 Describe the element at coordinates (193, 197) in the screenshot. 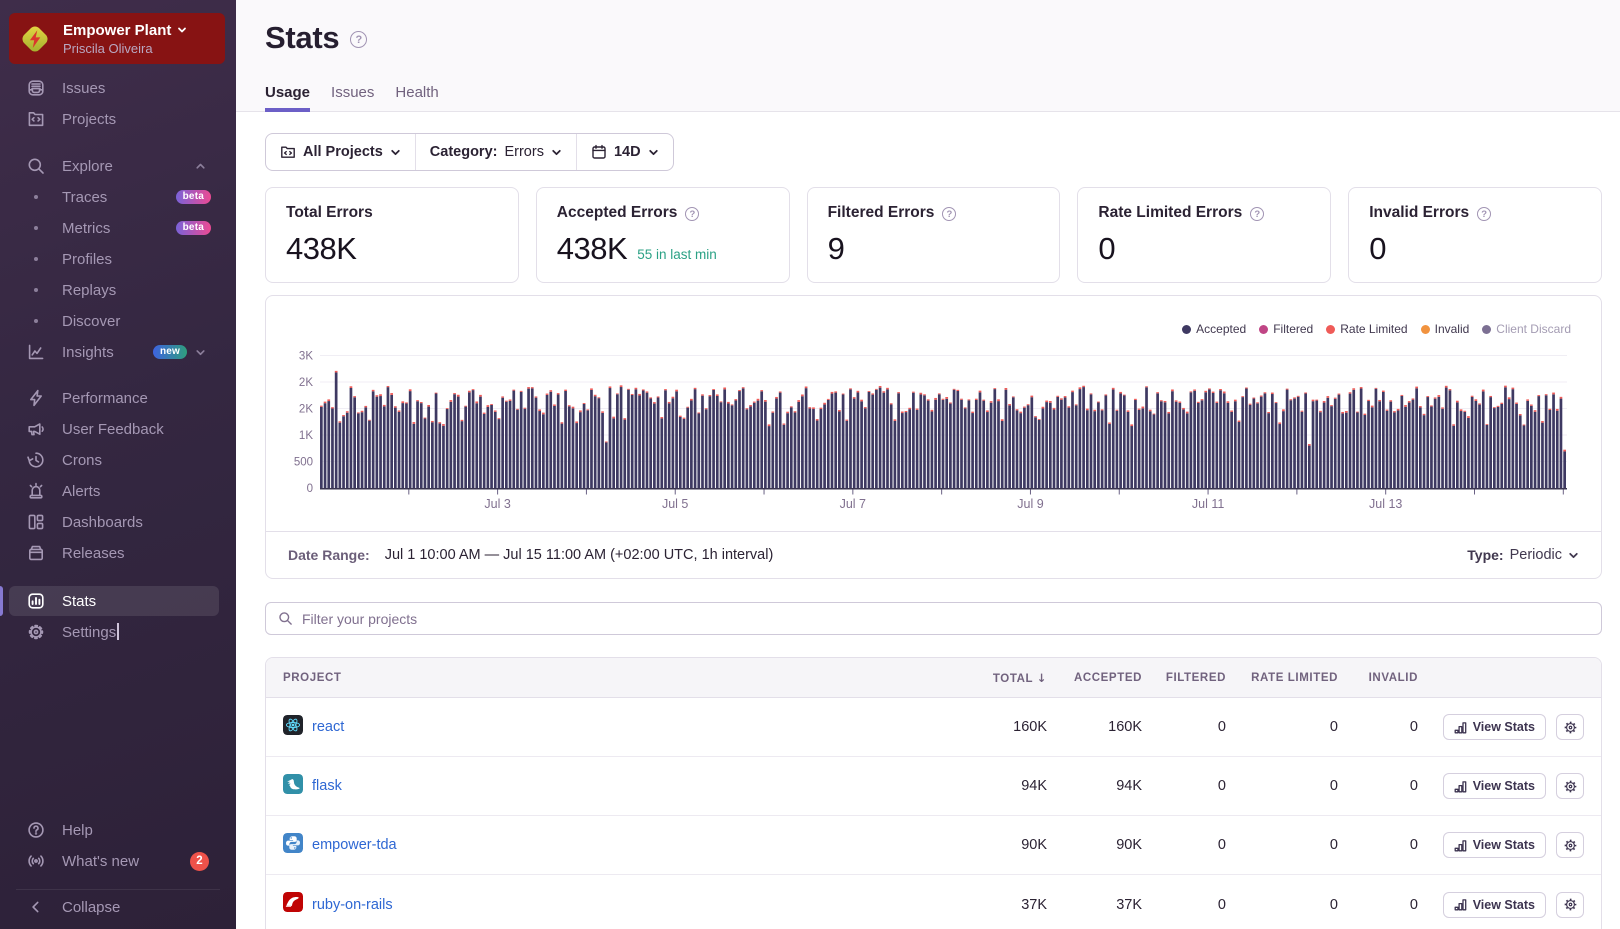

I see `beta-badge: beta` at that location.